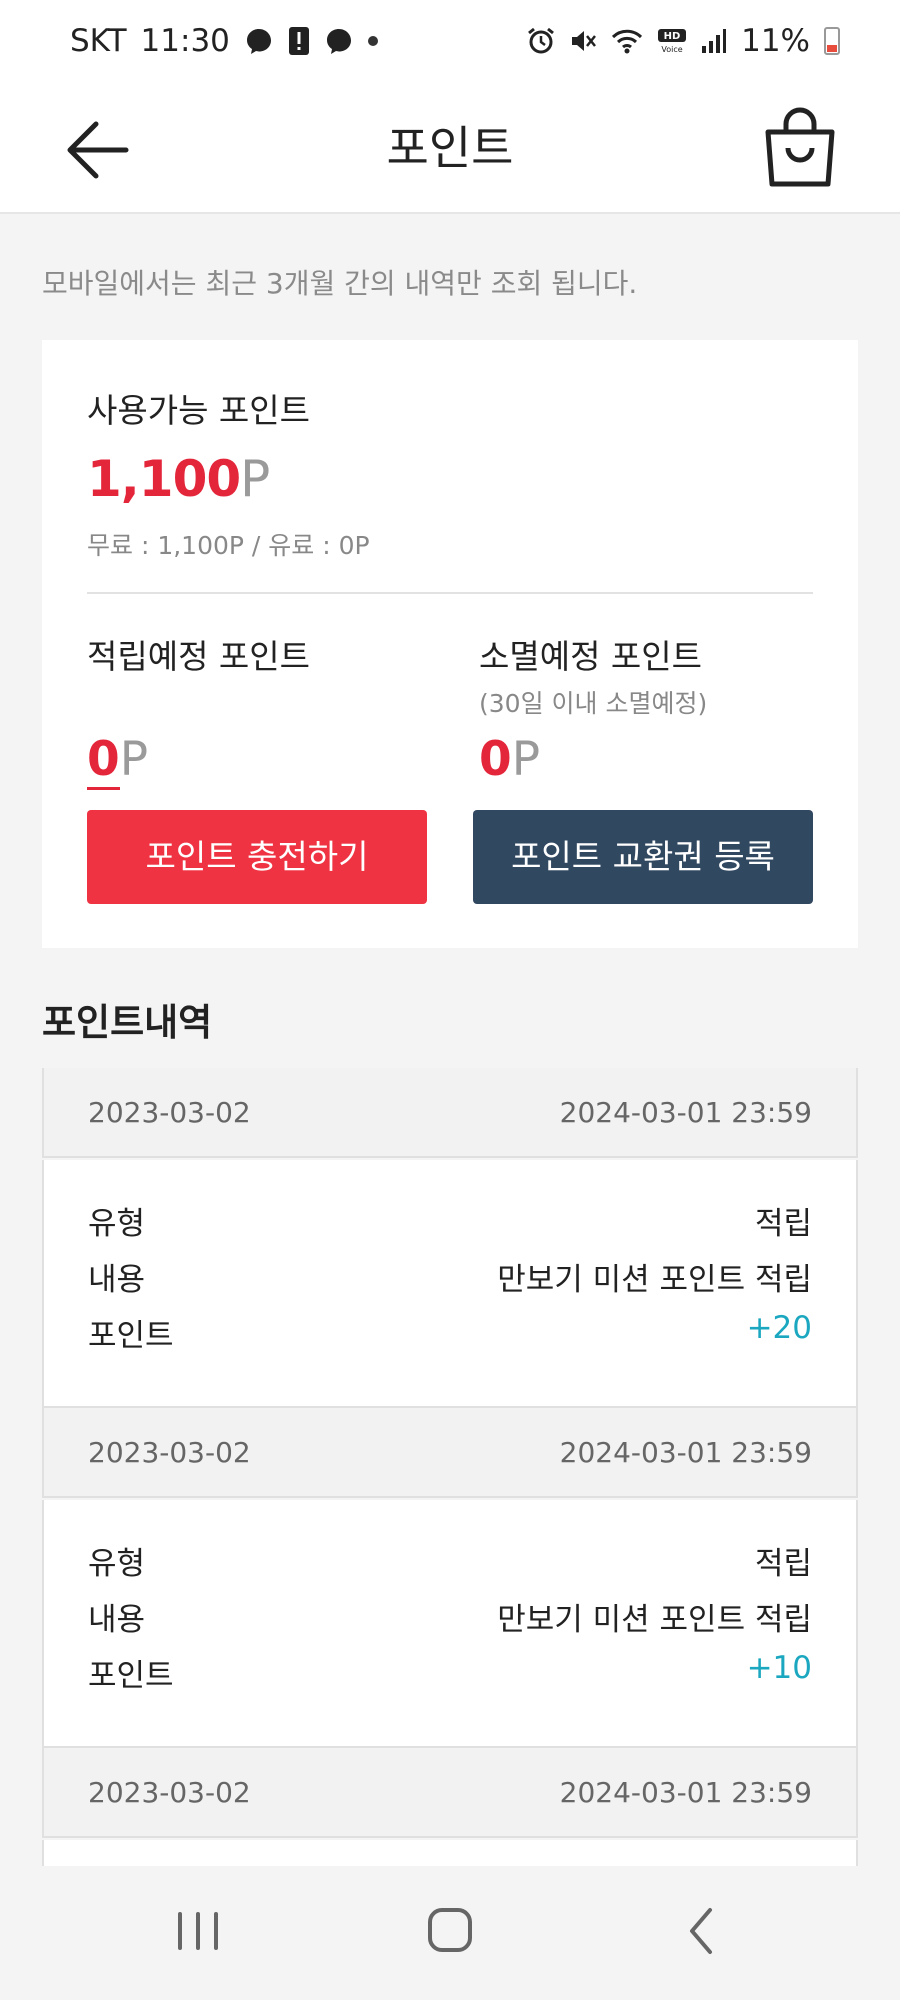  I want to click on home-icon, so click(450, 1931).